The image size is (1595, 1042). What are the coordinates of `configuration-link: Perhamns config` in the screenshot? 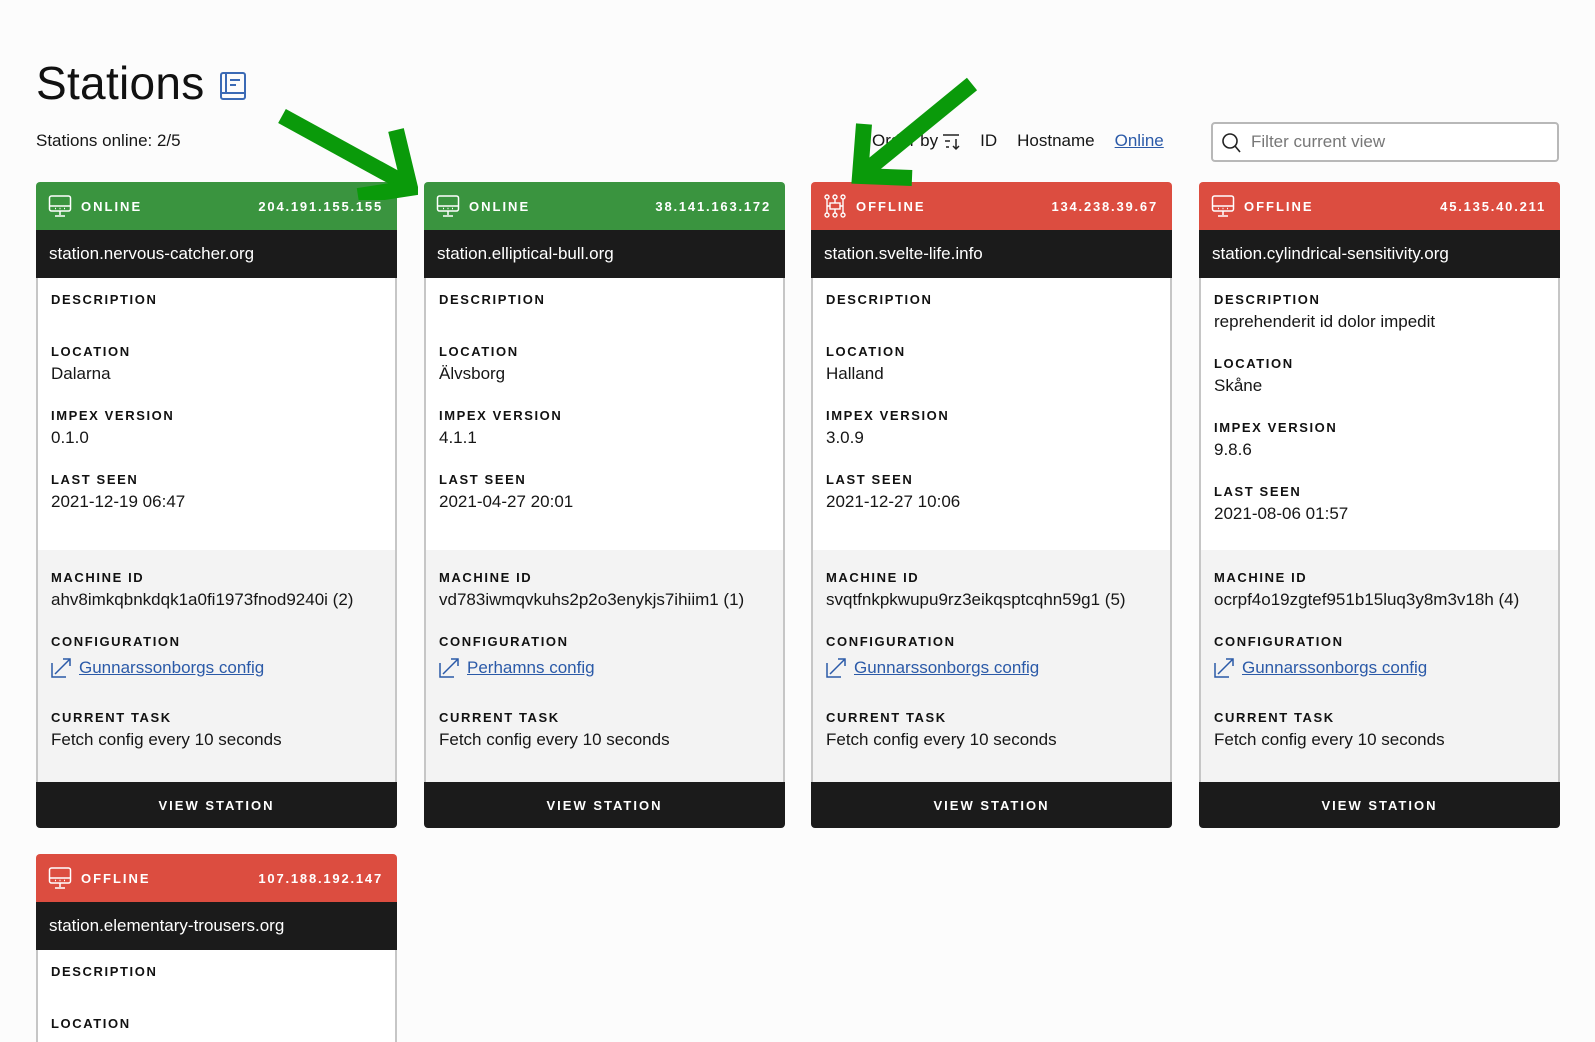 It's located at (604, 668).